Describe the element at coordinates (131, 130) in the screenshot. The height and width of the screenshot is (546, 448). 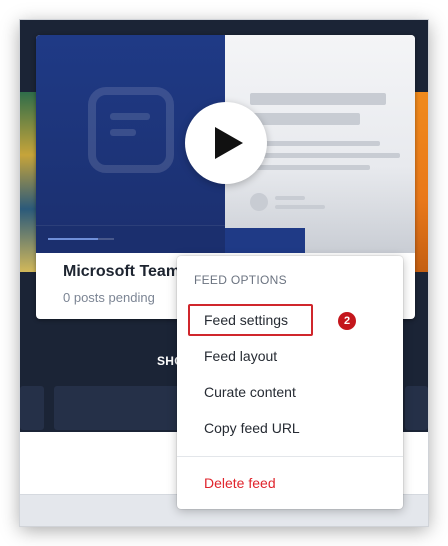
I see `app-logo-icon` at that location.